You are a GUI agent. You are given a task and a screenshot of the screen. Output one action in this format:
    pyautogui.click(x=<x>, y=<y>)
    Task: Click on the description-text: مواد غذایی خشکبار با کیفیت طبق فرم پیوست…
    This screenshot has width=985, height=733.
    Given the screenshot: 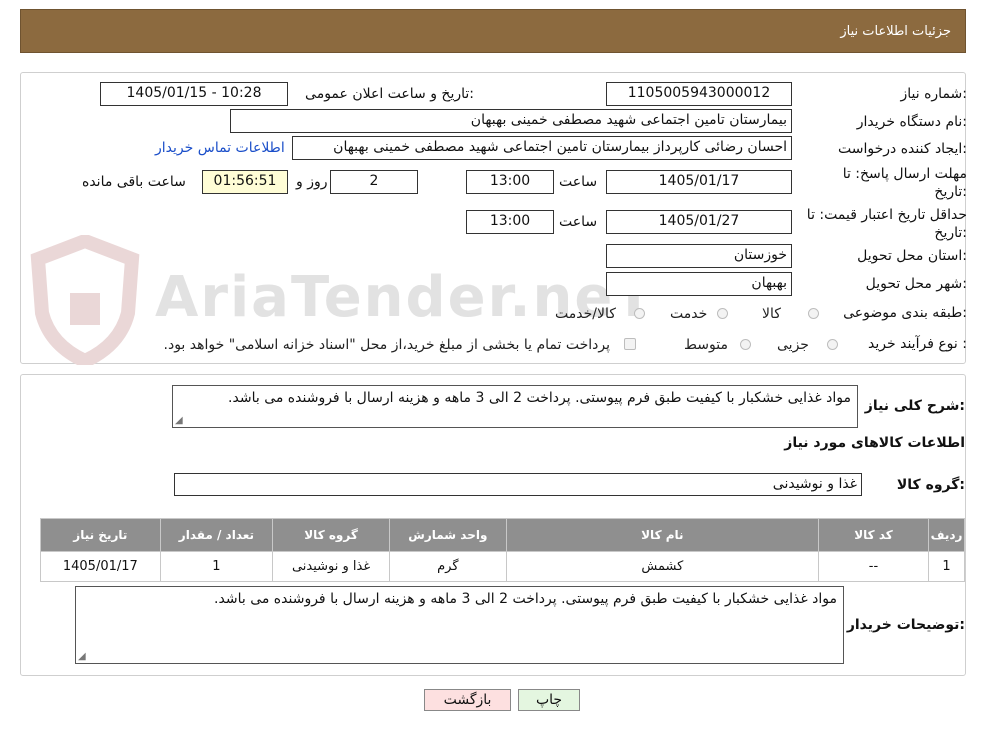 What is the action you would take?
    pyautogui.click(x=539, y=398)
    